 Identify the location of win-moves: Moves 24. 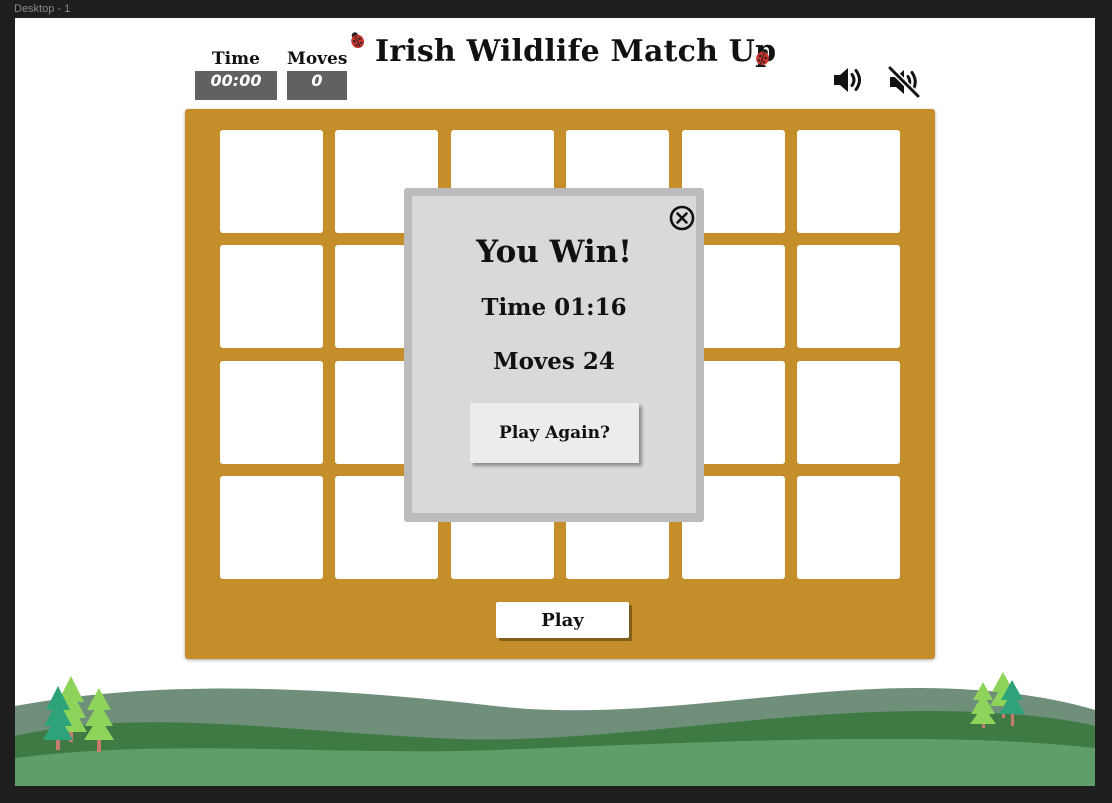
(554, 361).